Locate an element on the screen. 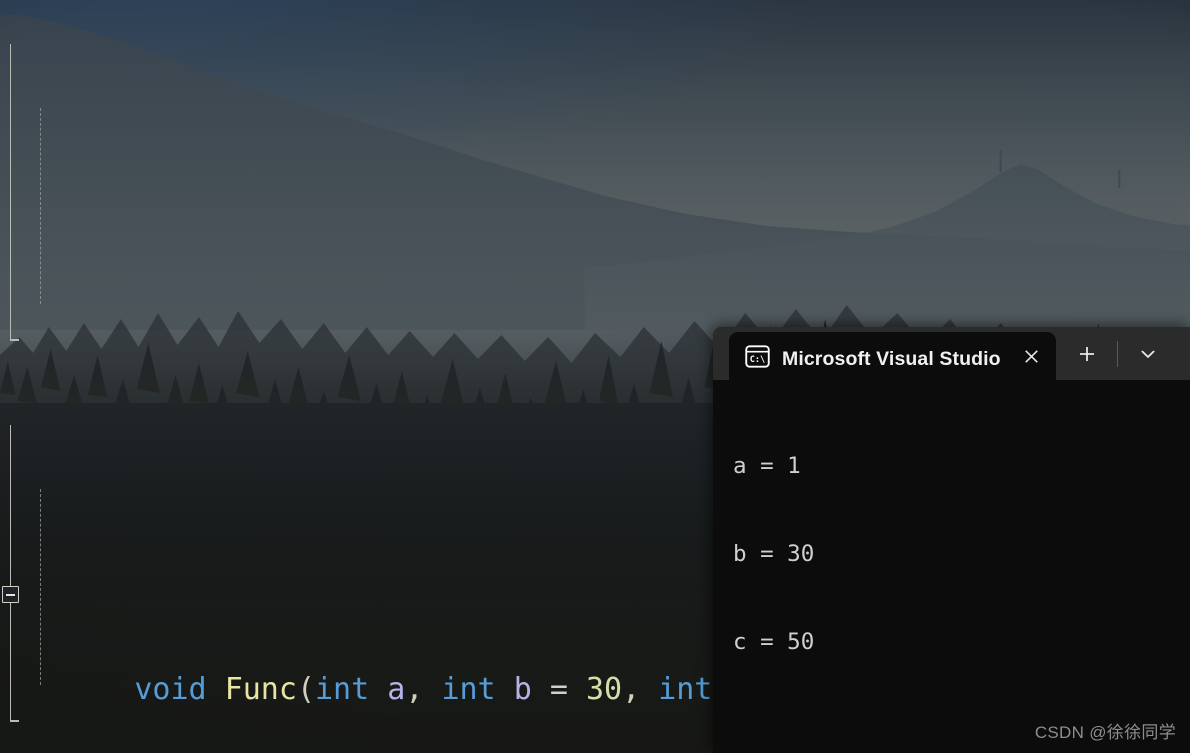  console-tab-title: Microsoft Visual Studio 调试挖 is located at coordinates (893, 358).